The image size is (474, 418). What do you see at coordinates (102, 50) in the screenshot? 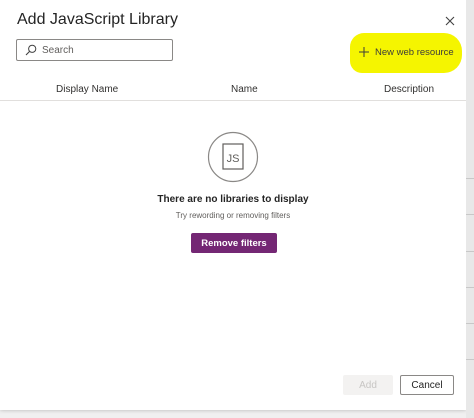
I see `search-input` at bounding box center [102, 50].